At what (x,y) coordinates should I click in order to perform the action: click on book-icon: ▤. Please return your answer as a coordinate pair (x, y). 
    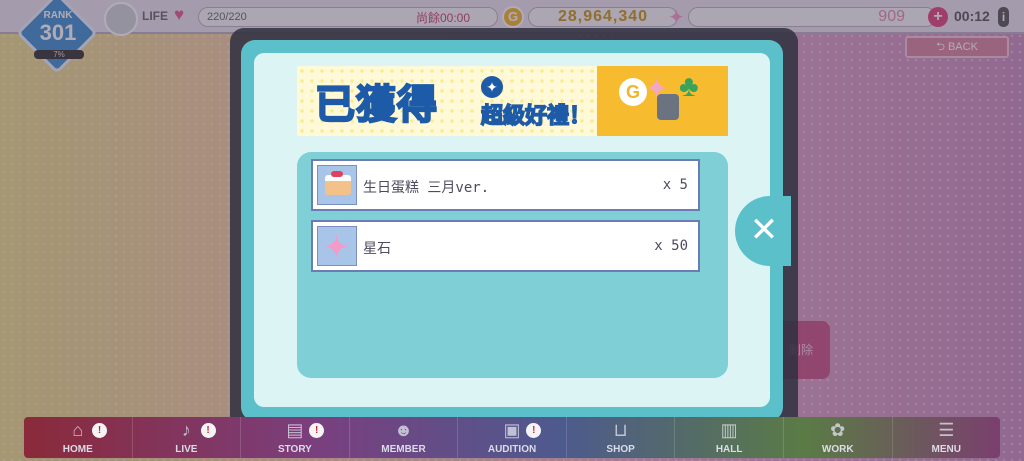
    Looking at the image, I should click on (295, 430).